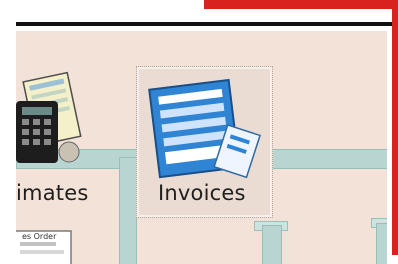 This screenshot has width=398, height=264. What do you see at coordinates (204, 24) in the screenshot?
I see `top-divider` at bounding box center [204, 24].